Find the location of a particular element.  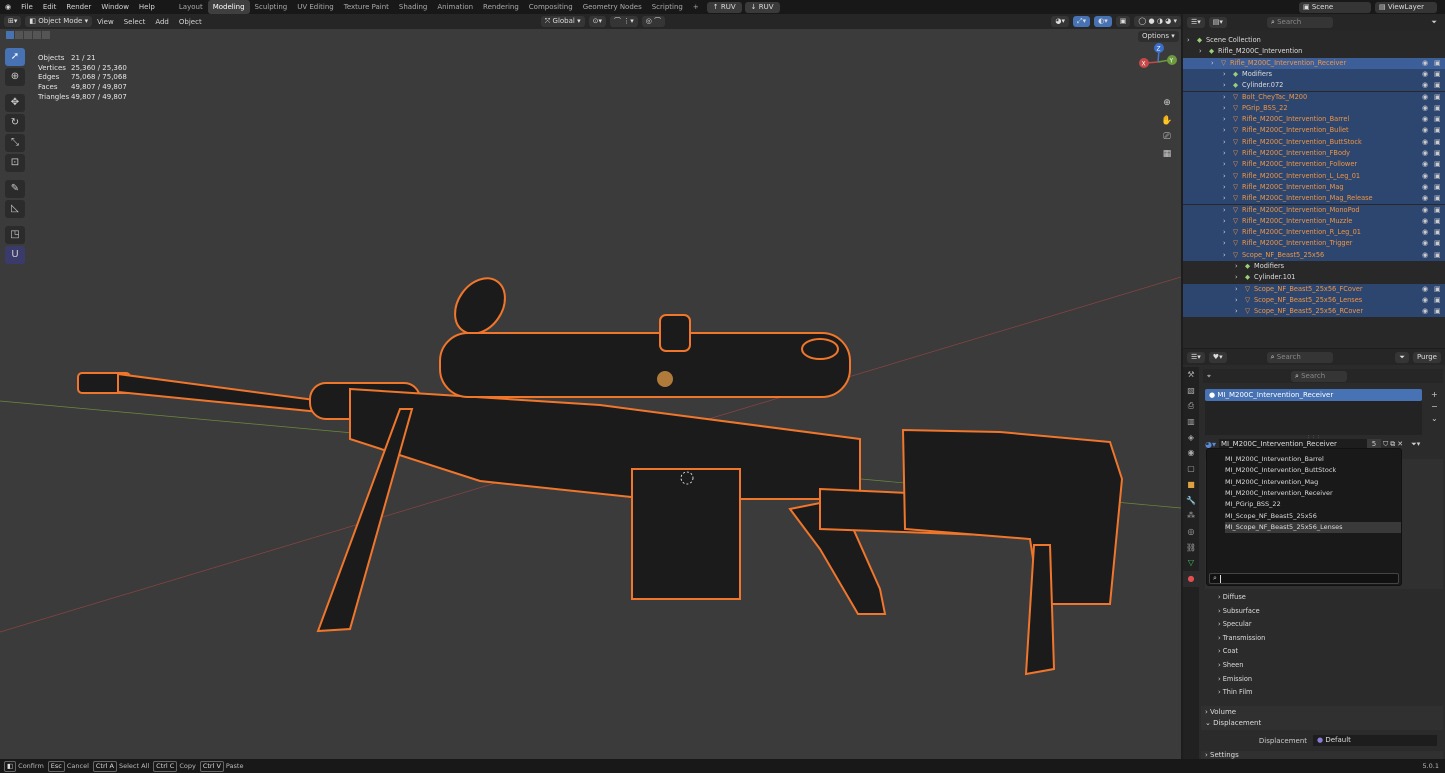

modifier-tab-icon: 🔧 is located at coordinates (1191, 501).